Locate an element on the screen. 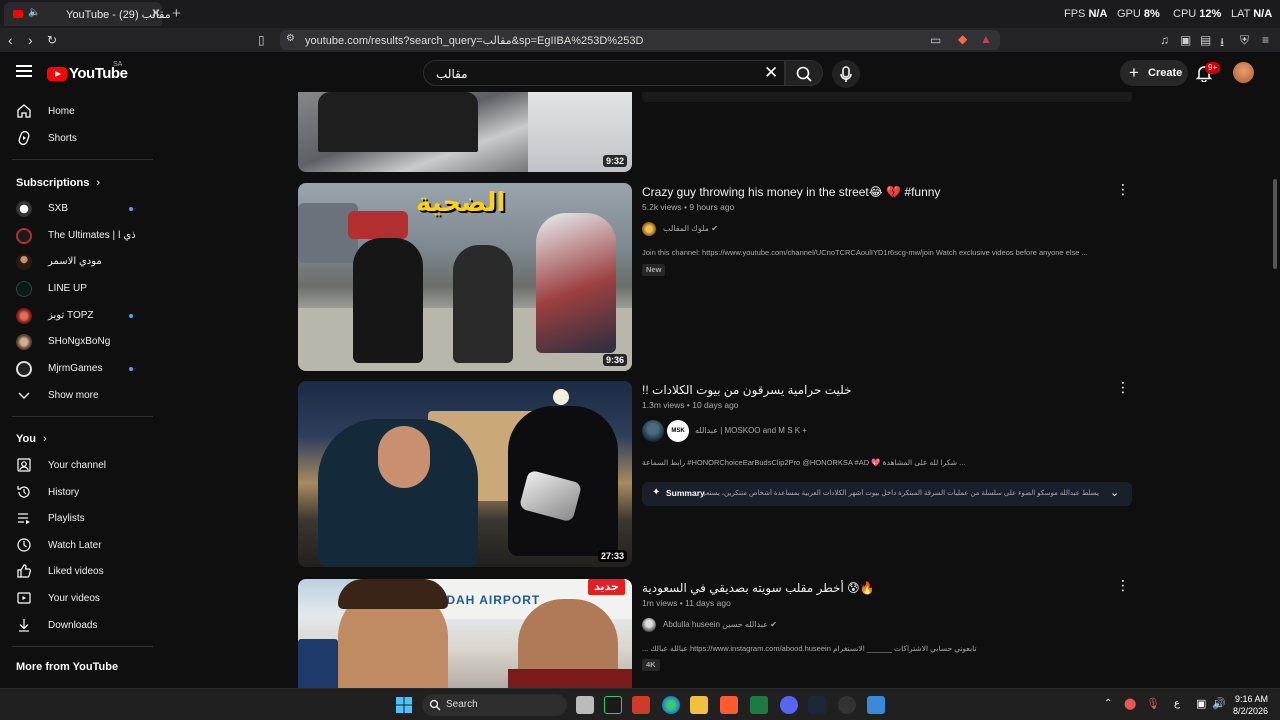 The height and width of the screenshot is (720, 1280). media-icon: ♫ is located at coordinates (1164, 40).